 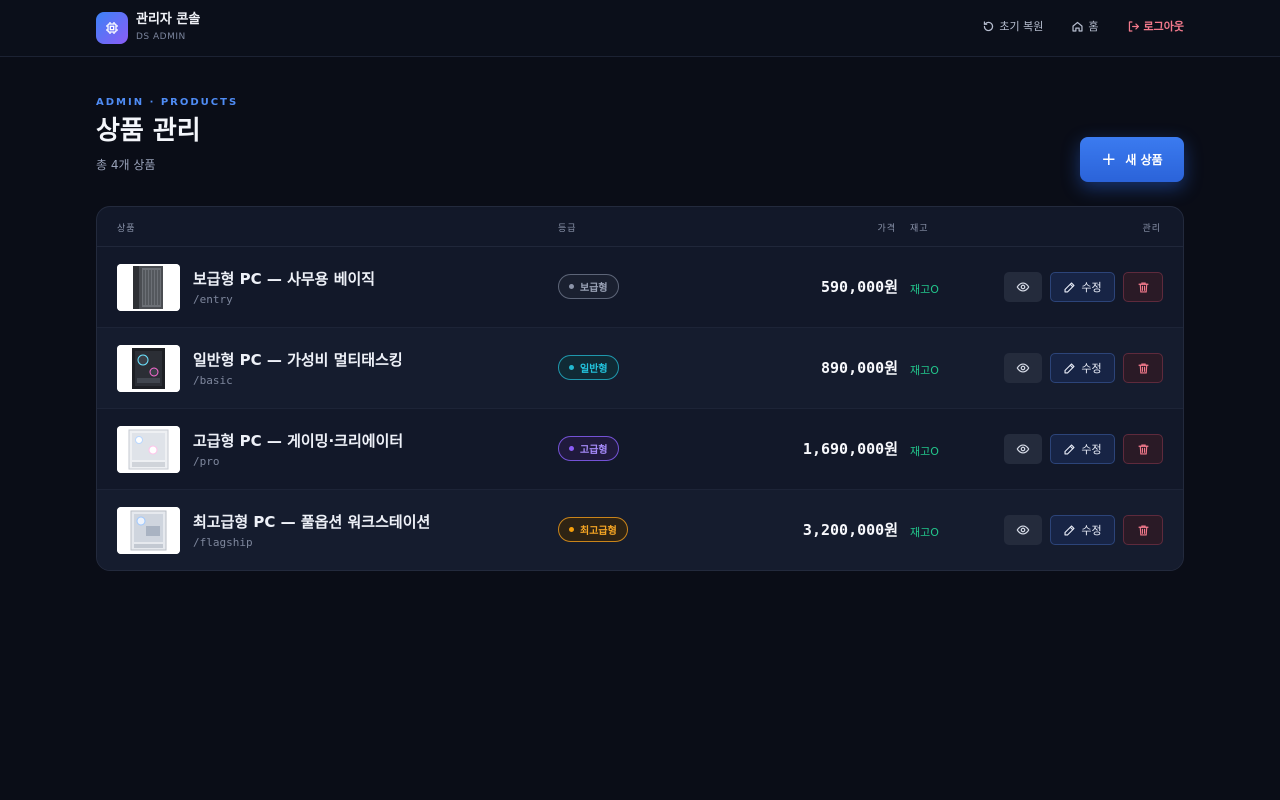 I want to click on grade-badge: 보급형, so click(x=588, y=286).